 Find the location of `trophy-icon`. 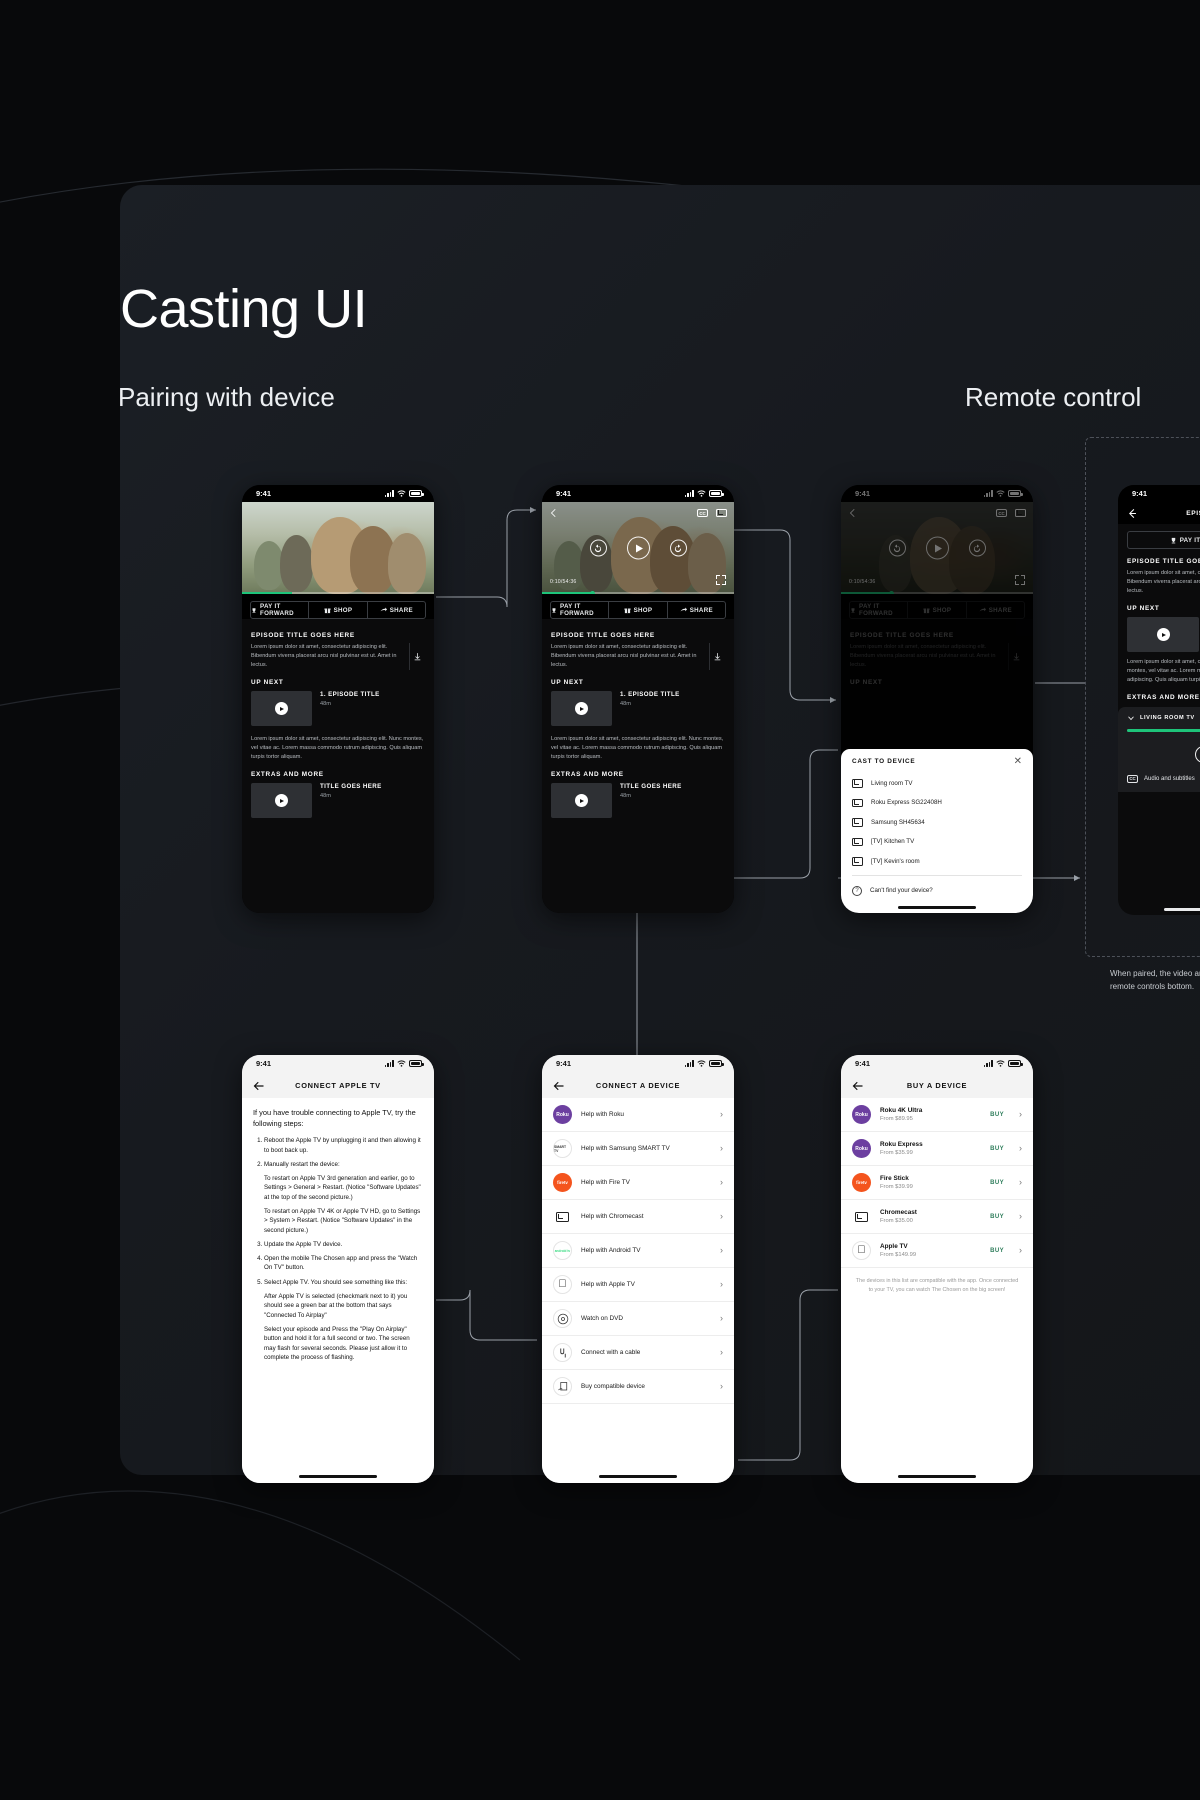

trophy-icon is located at coordinates (254, 610).